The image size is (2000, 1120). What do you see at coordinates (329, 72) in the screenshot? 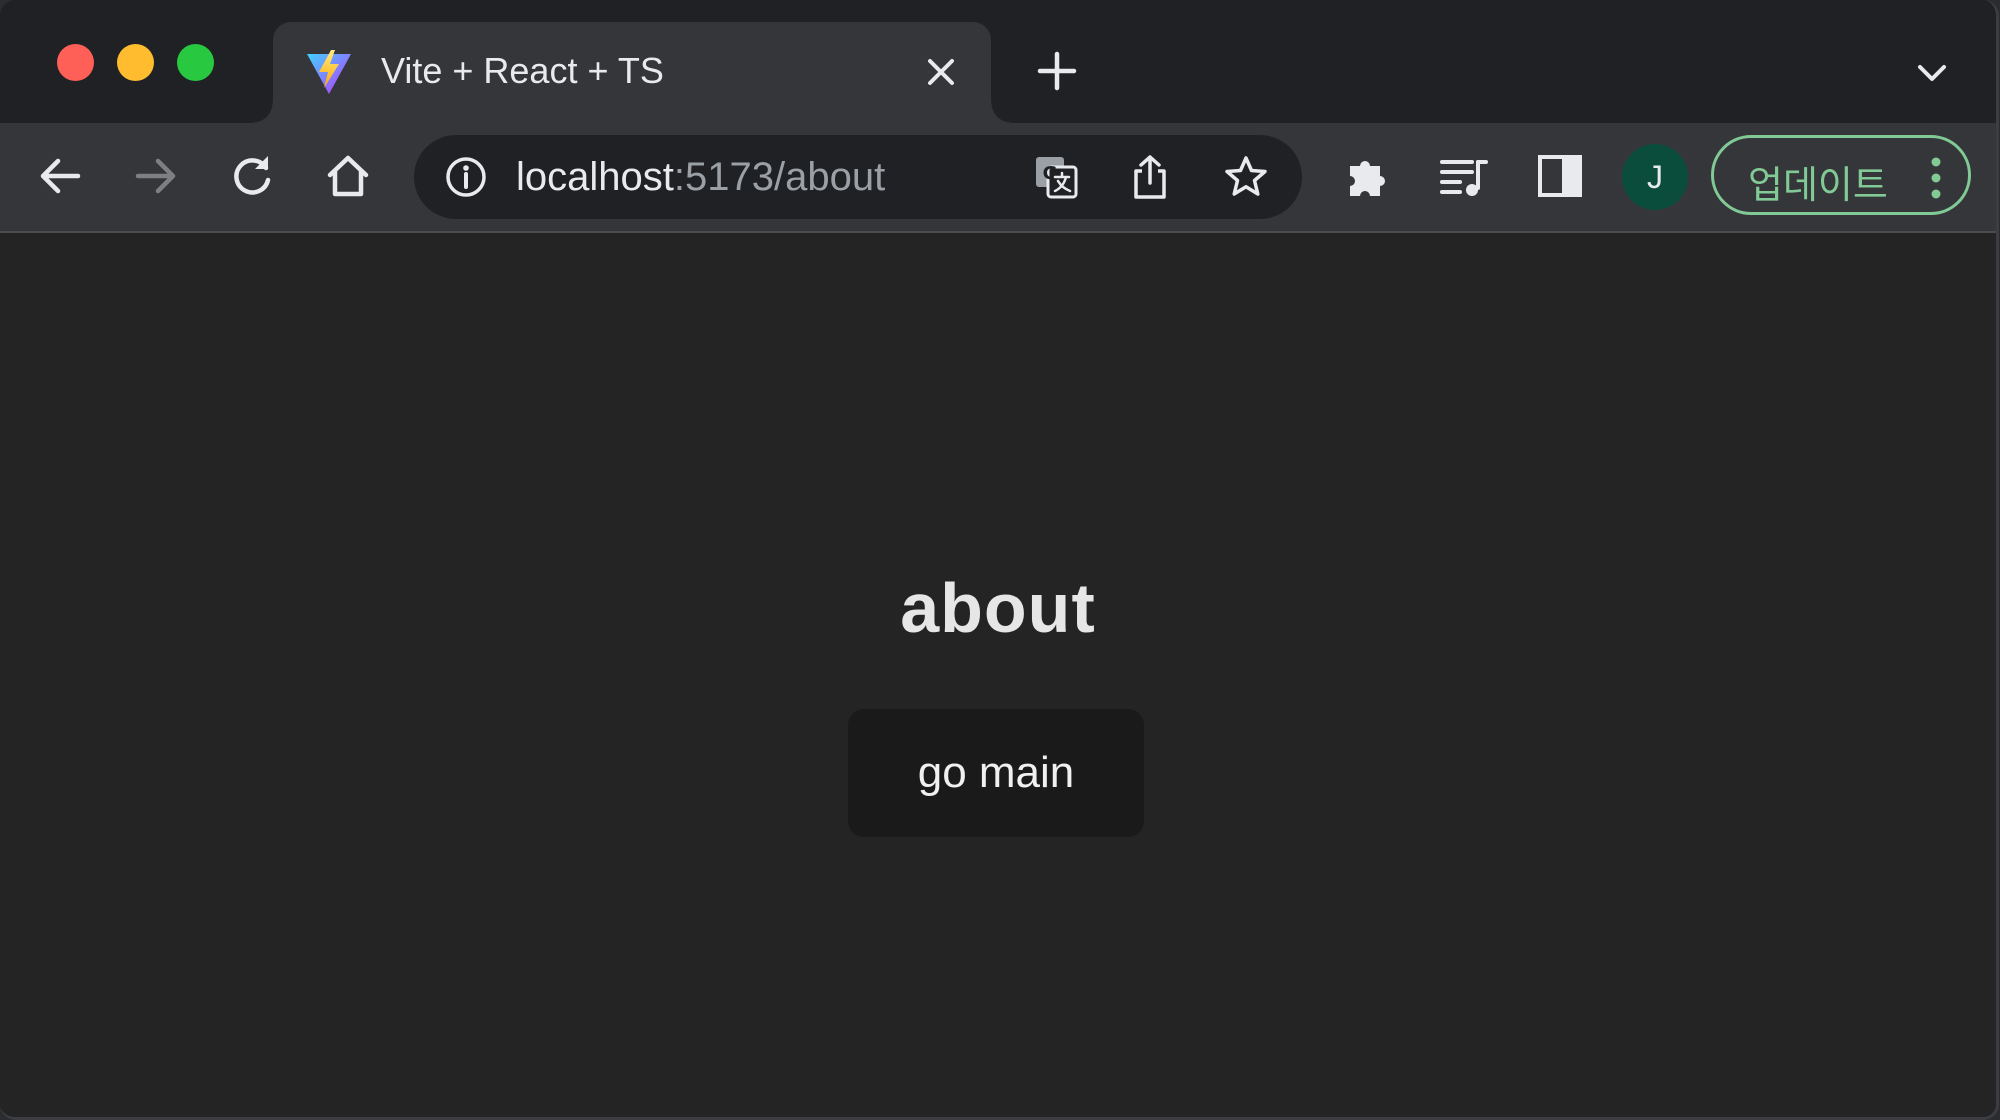
I see `vite-logo-icon` at bounding box center [329, 72].